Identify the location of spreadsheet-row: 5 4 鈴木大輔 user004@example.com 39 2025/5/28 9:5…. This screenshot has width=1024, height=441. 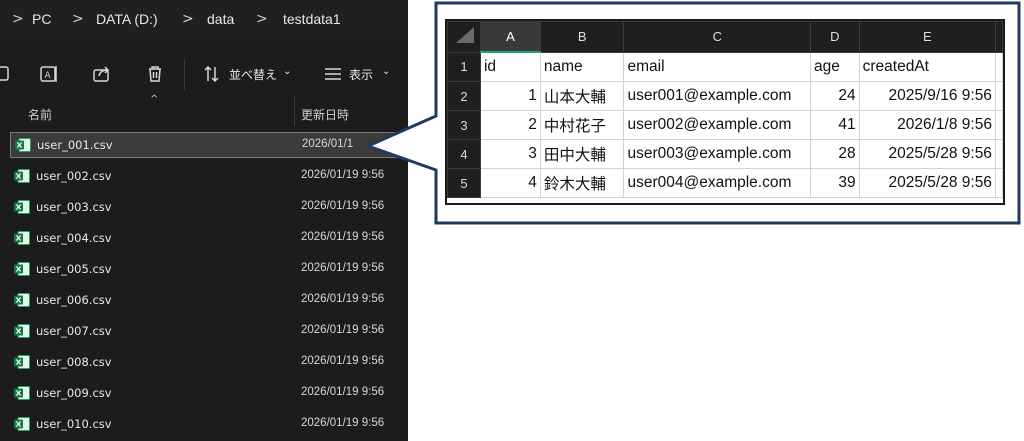
(725, 183).